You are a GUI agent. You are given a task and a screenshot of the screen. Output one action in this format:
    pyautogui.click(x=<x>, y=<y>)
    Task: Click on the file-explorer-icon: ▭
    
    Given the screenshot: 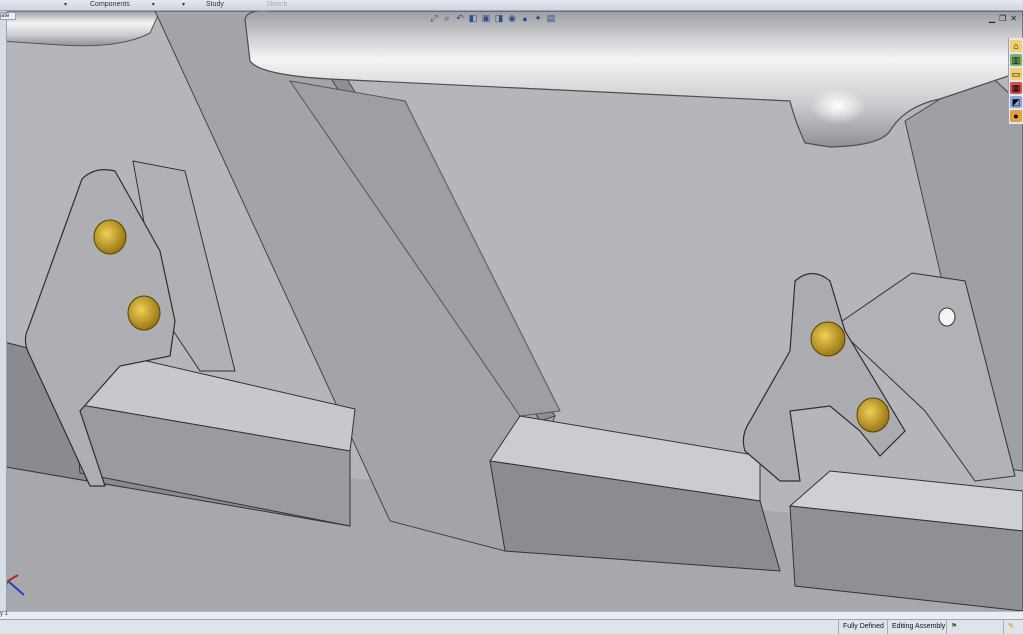 What is the action you would take?
    pyautogui.click(x=1016, y=74)
    